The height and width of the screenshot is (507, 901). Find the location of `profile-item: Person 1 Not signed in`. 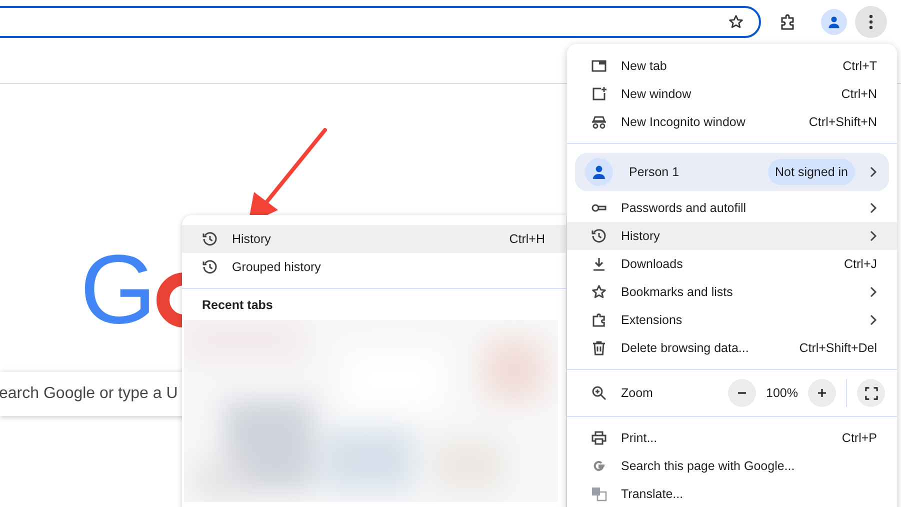

profile-item: Person 1 Not signed in is located at coordinates (732, 172).